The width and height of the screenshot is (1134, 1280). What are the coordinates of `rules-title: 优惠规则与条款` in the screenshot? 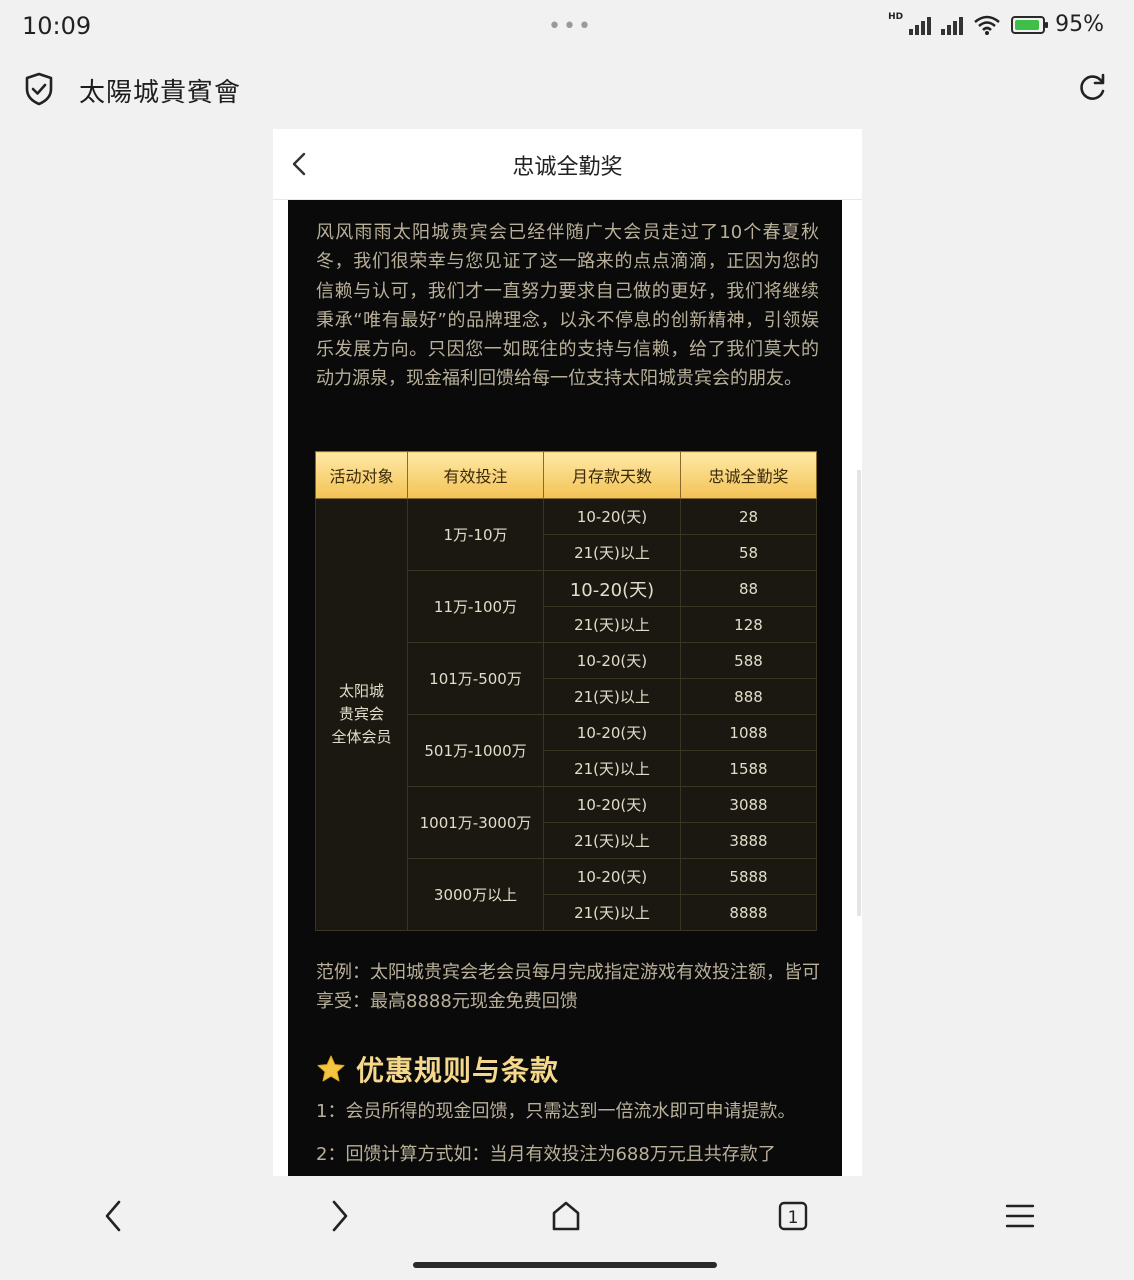 It's located at (458, 1070).